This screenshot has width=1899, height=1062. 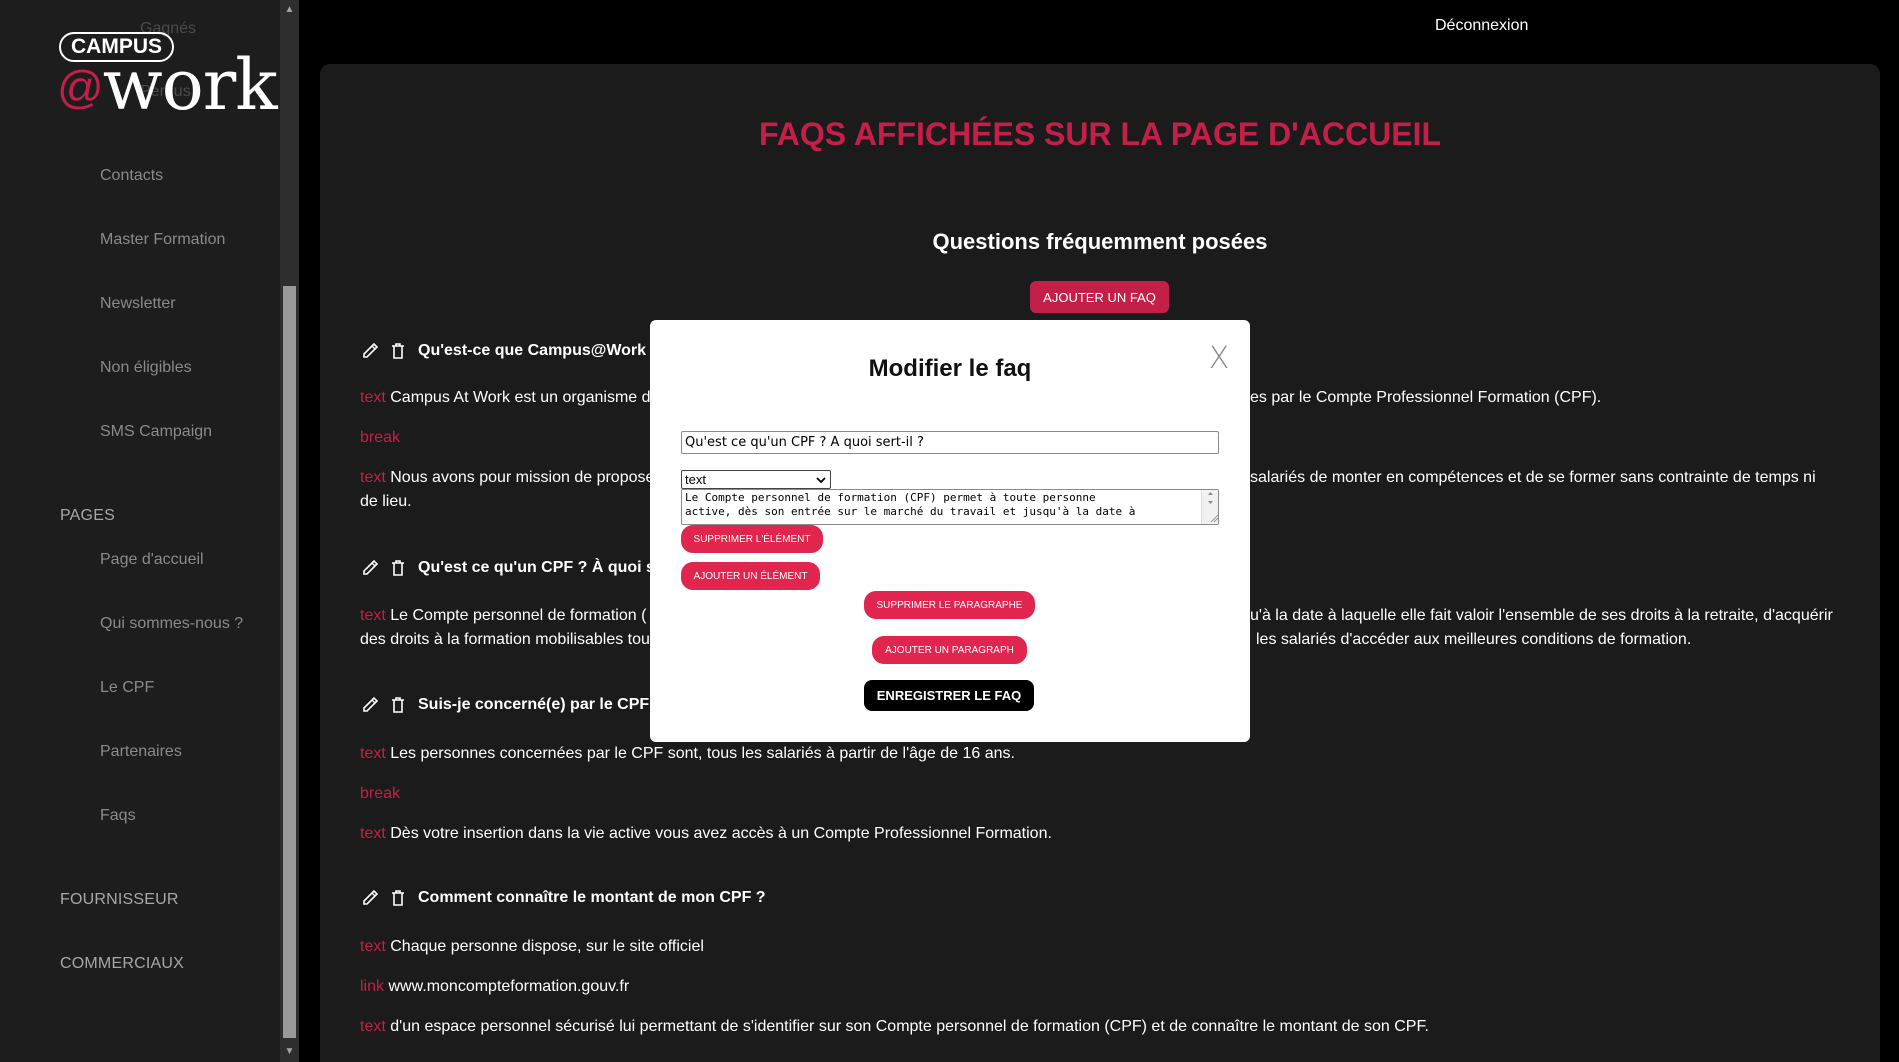 I want to click on logo: CAMPUS @work, so click(x=167, y=75).